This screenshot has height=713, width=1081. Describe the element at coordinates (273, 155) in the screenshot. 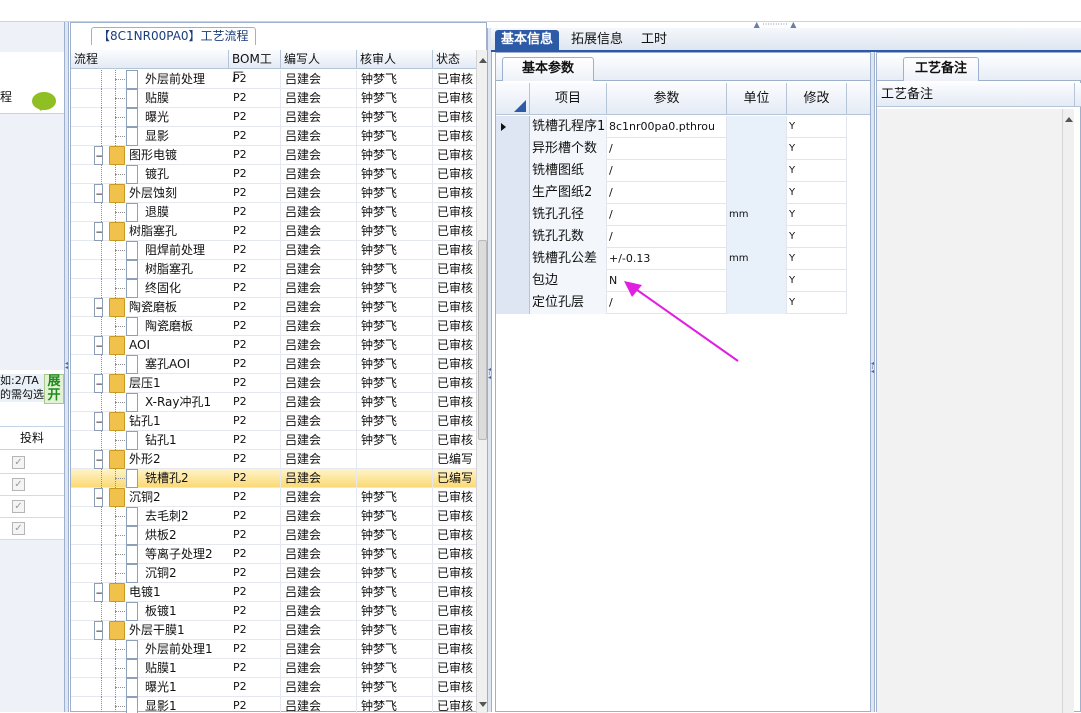

I see `flow-row: − 图形电镀 P2吕建会钟梦飞已审核` at that location.